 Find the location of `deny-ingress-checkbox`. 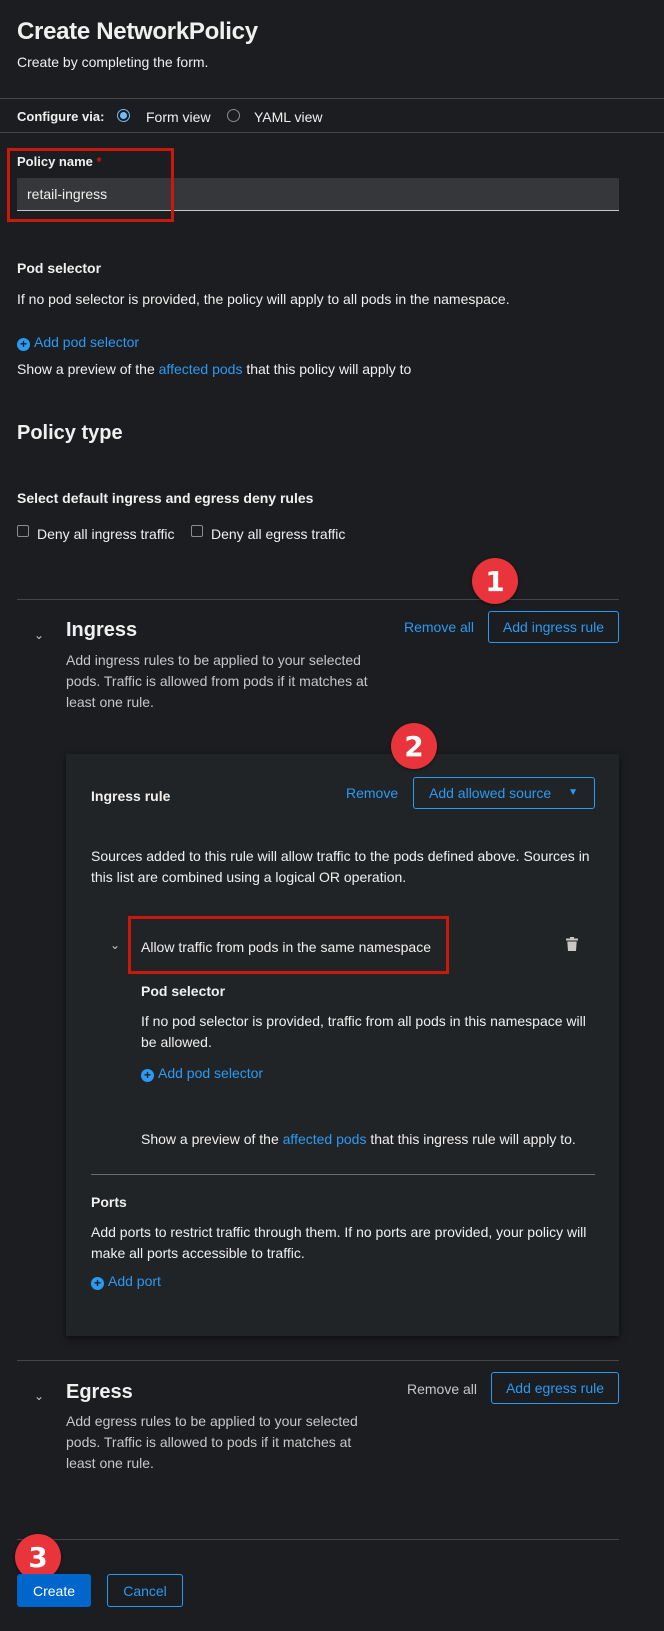

deny-ingress-checkbox is located at coordinates (23, 531).